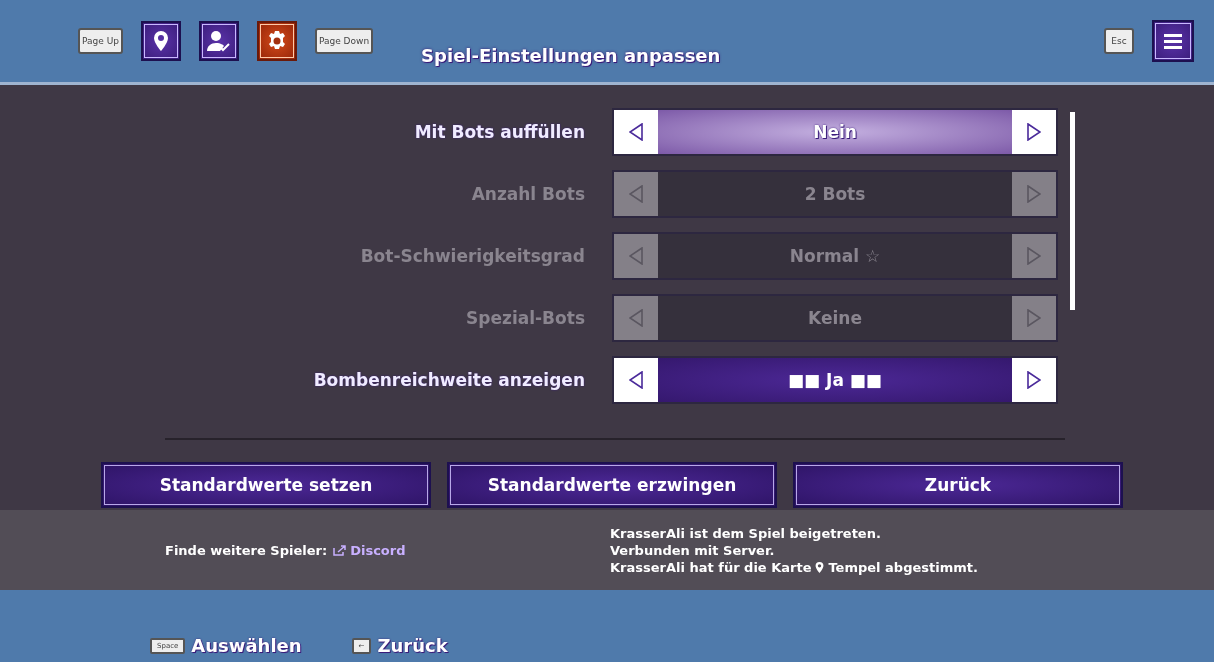 This screenshot has height=662, width=1214. Describe the element at coordinates (746, 533) in the screenshot. I see `log-message: KrasserAli ist dem Spiel beigetreten.` at that location.